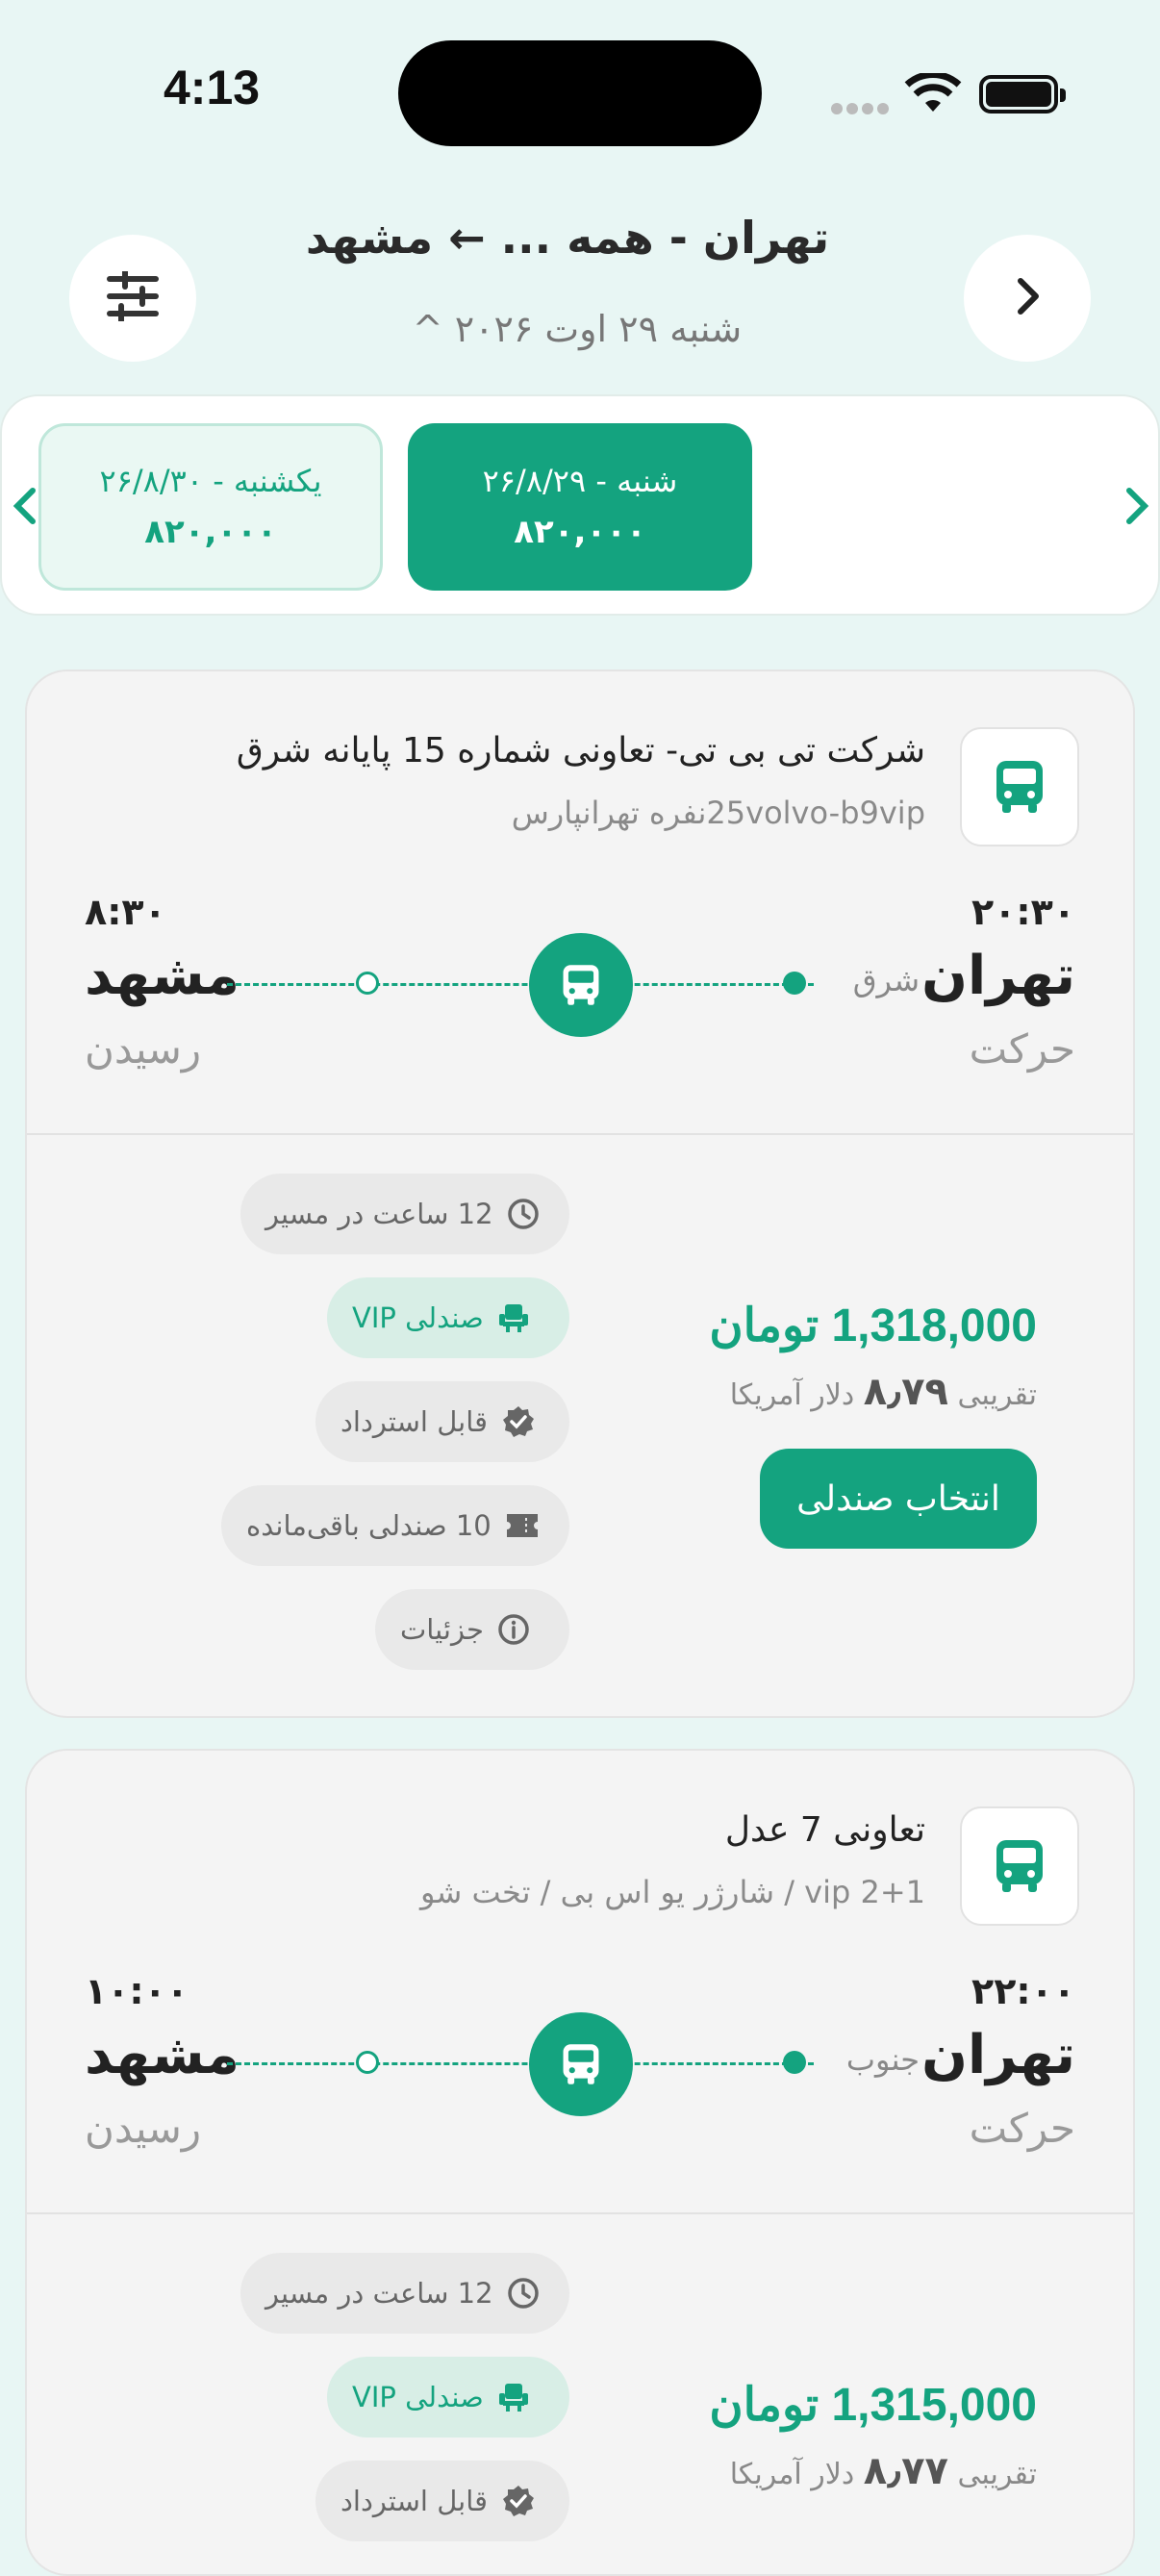 Image resolution: width=1160 pixels, height=2576 pixels. I want to click on approx-value: ۸٫۷۹, so click(905, 1392).